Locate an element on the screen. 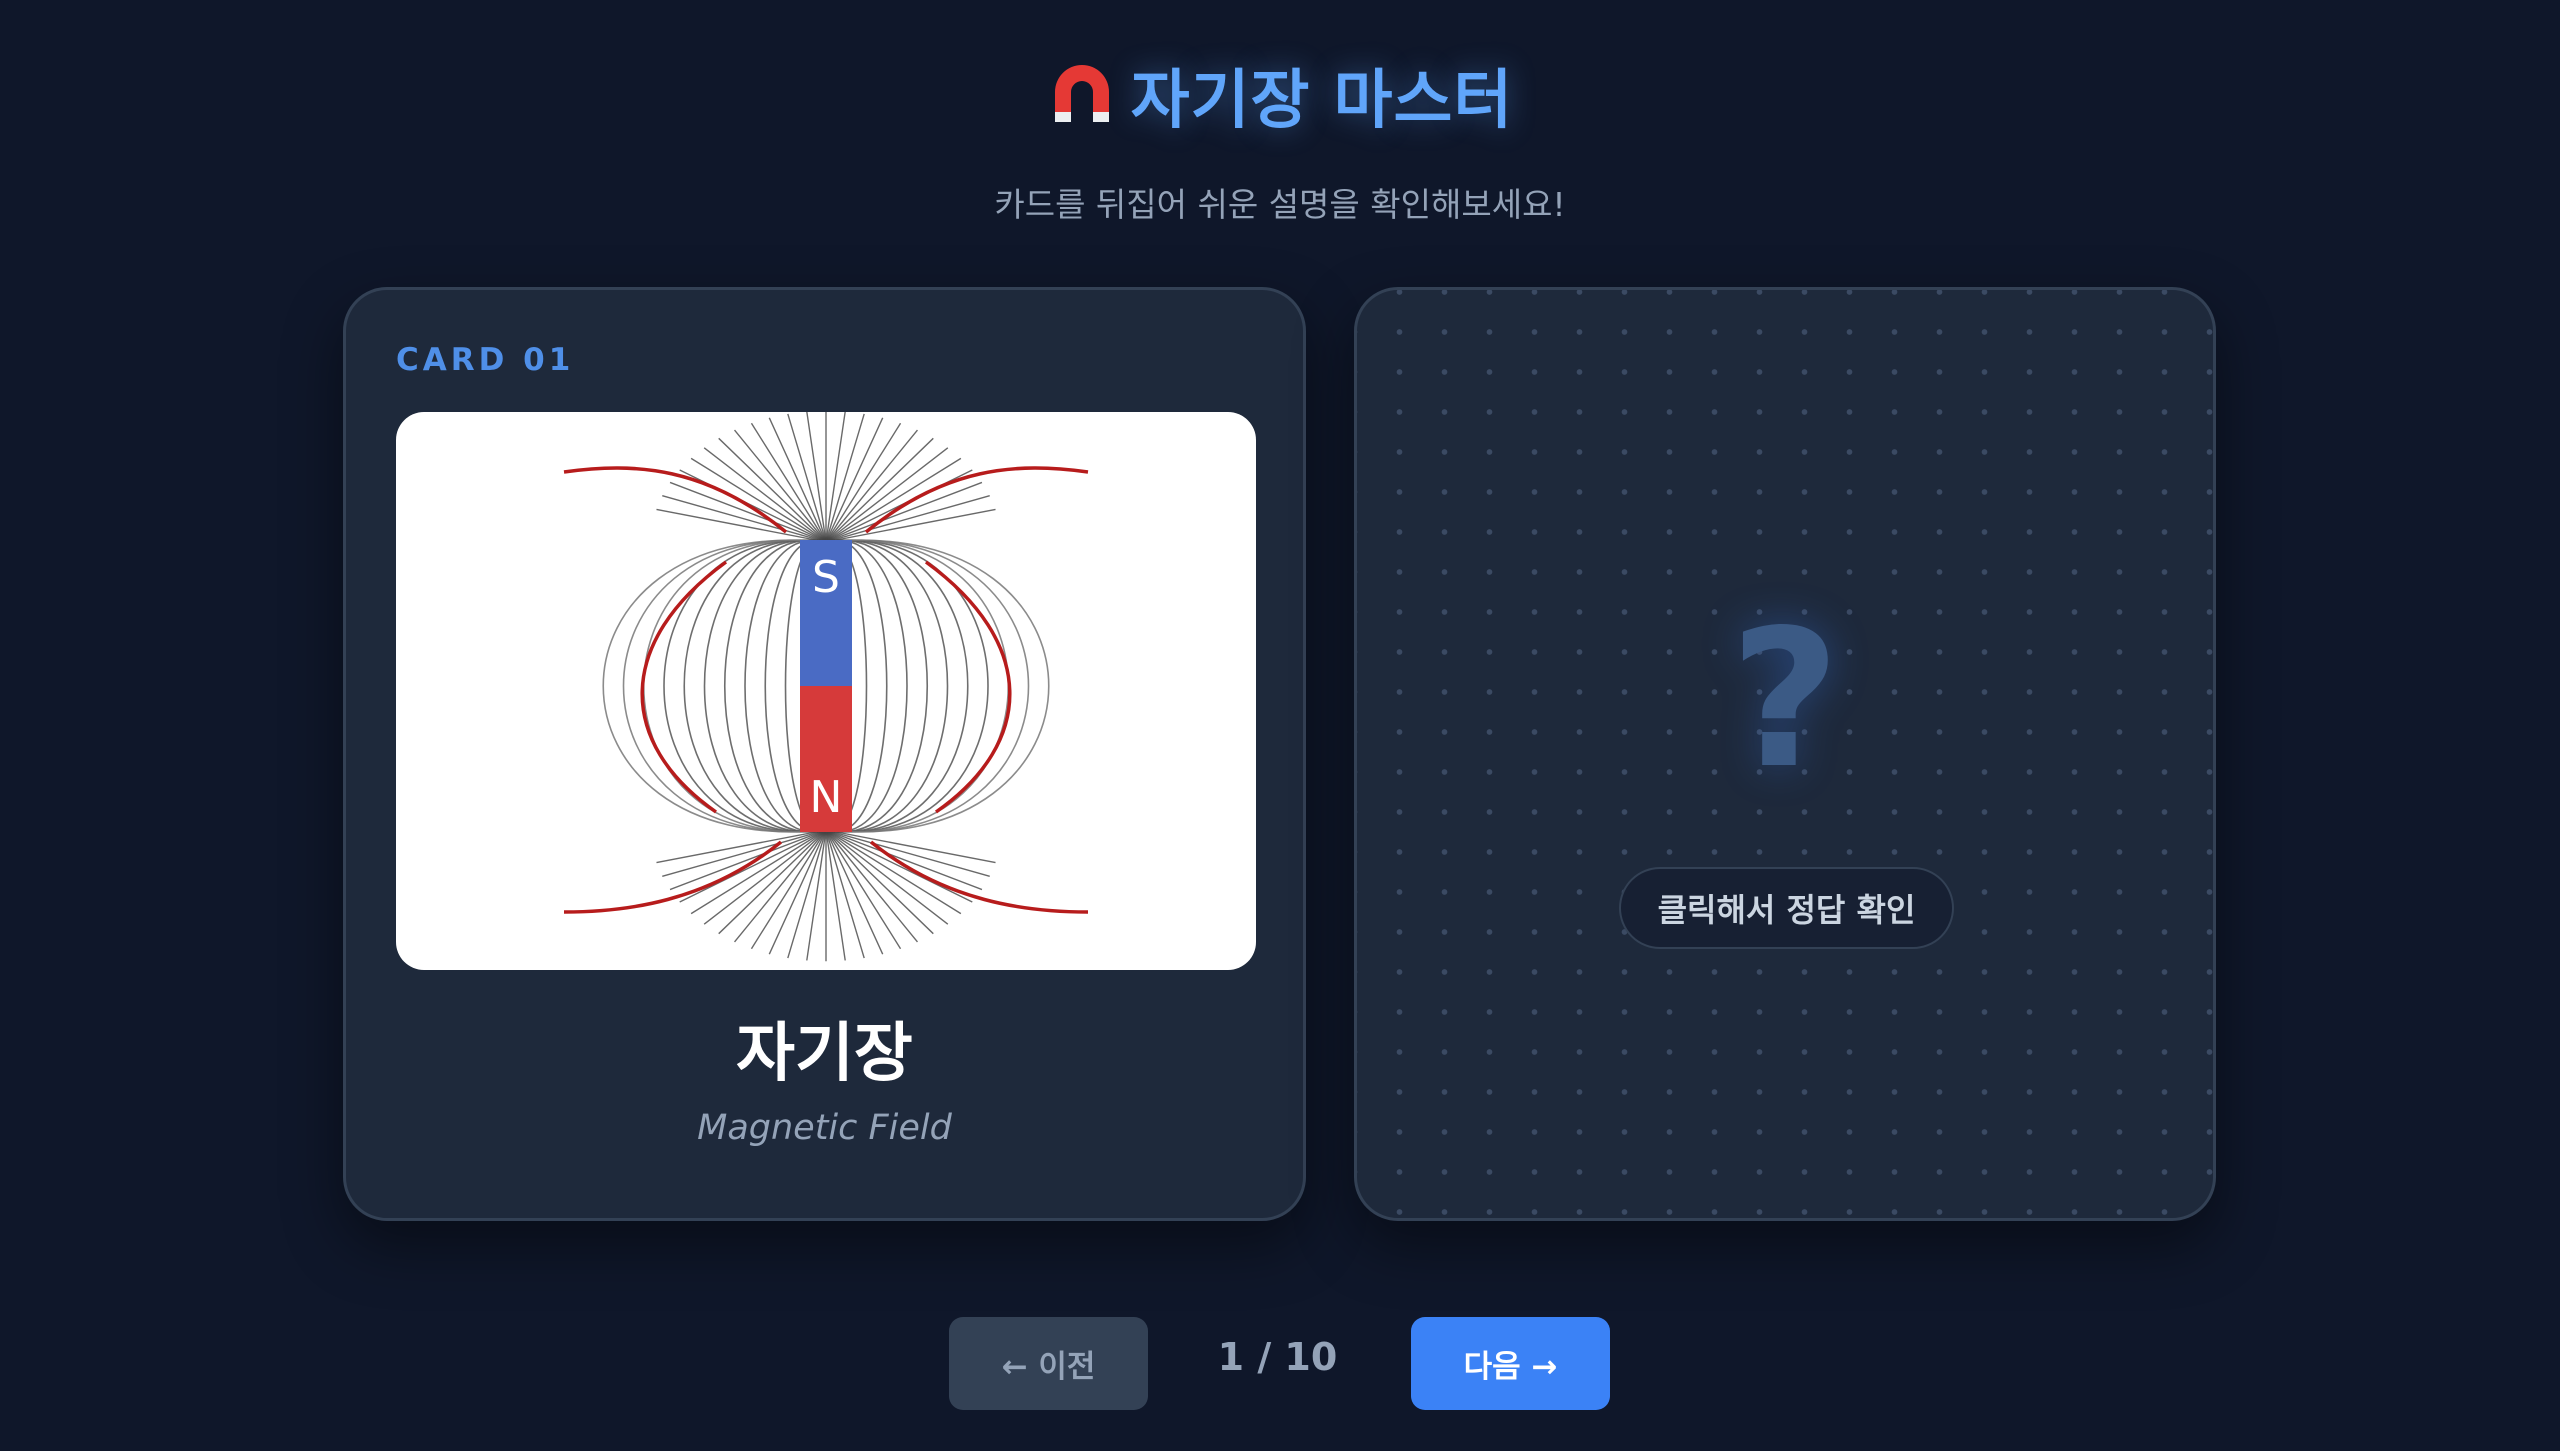 This screenshot has width=2560, height=1451. next-button: 다음 → is located at coordinates (1510, 1363).